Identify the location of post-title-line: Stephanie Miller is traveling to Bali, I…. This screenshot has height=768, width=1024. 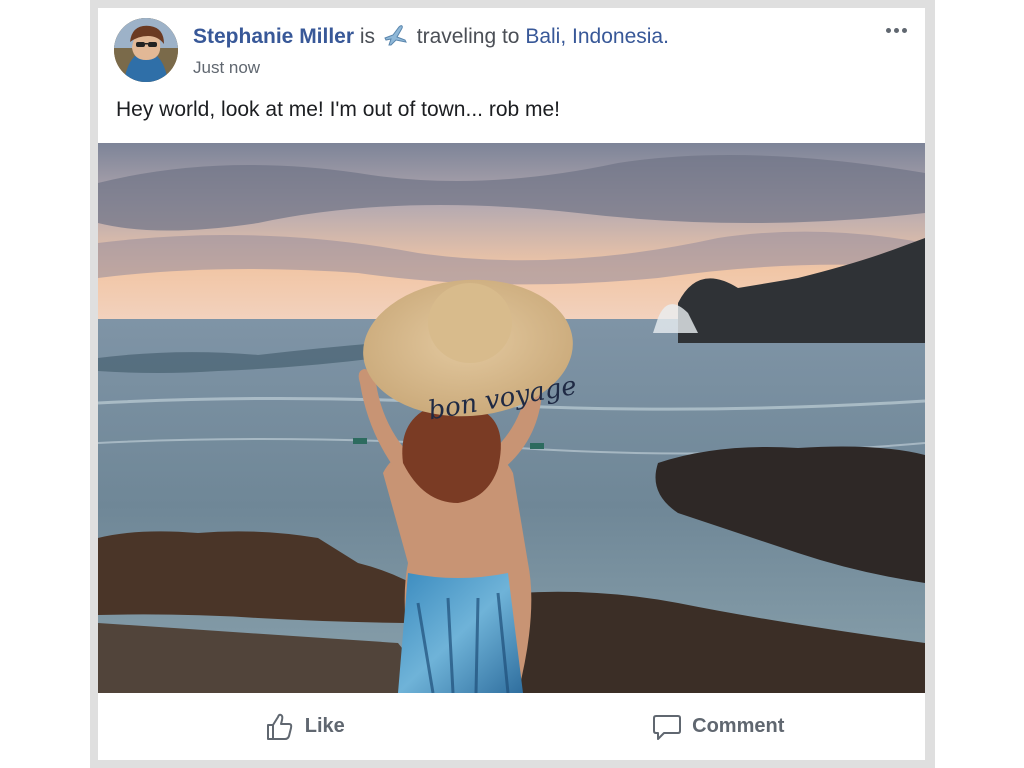
(431, 38).